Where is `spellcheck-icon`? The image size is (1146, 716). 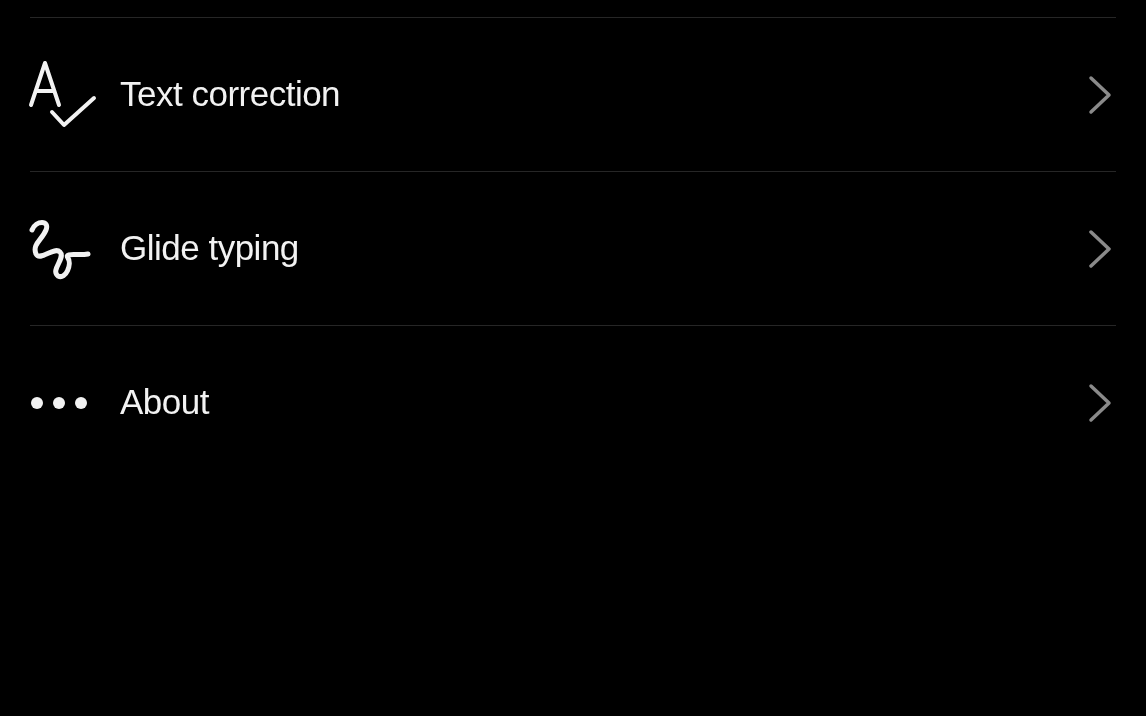 spellcheck-icon is located at coordinates (63, 94).